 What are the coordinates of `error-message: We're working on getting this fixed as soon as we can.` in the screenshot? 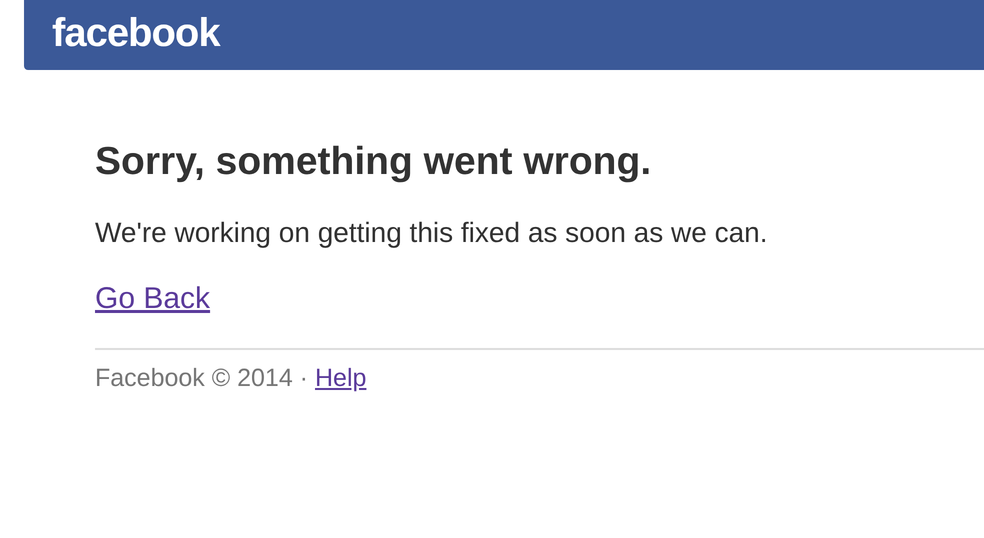 It's located at (432, 233).